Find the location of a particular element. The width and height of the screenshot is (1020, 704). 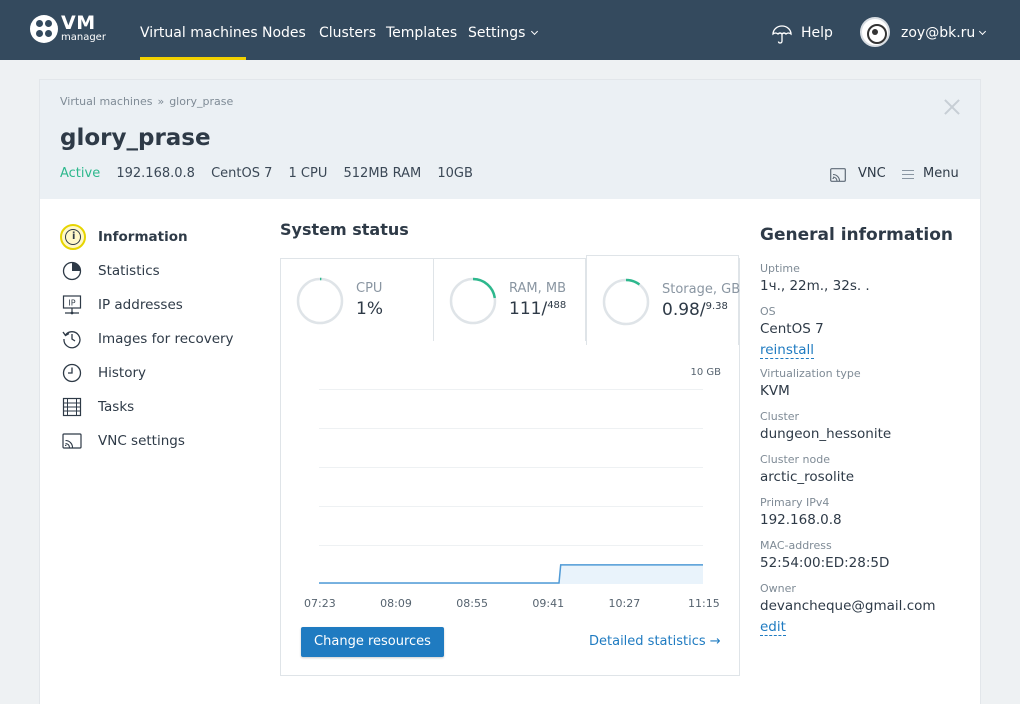

logo-sub: manager is located at coordinates (83, 37).